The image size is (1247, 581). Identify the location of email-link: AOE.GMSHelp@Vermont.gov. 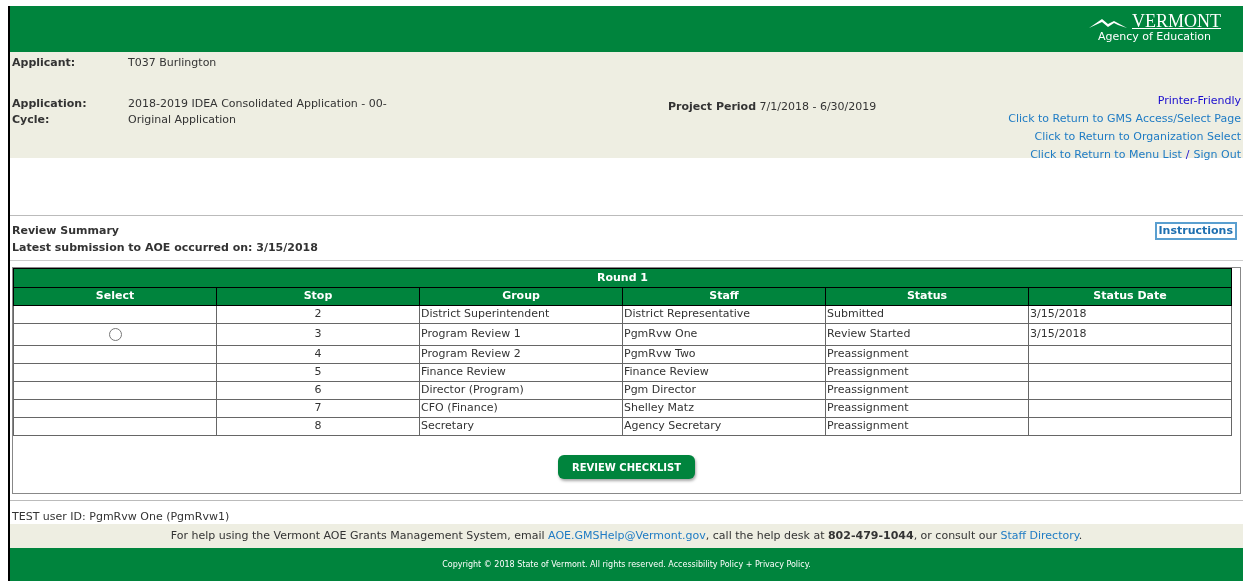
(627, 535).